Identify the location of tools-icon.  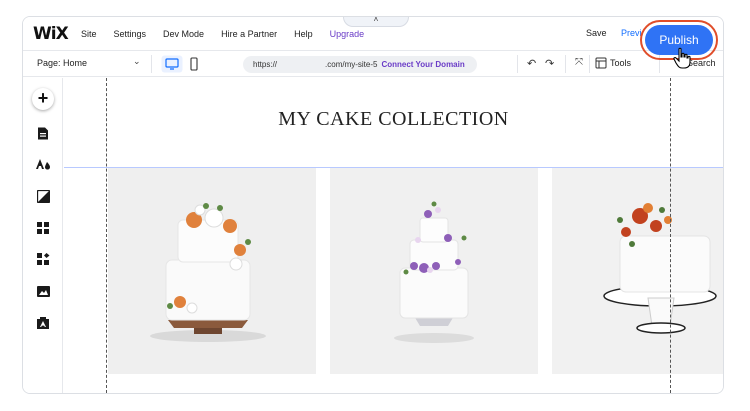
(601, 63).